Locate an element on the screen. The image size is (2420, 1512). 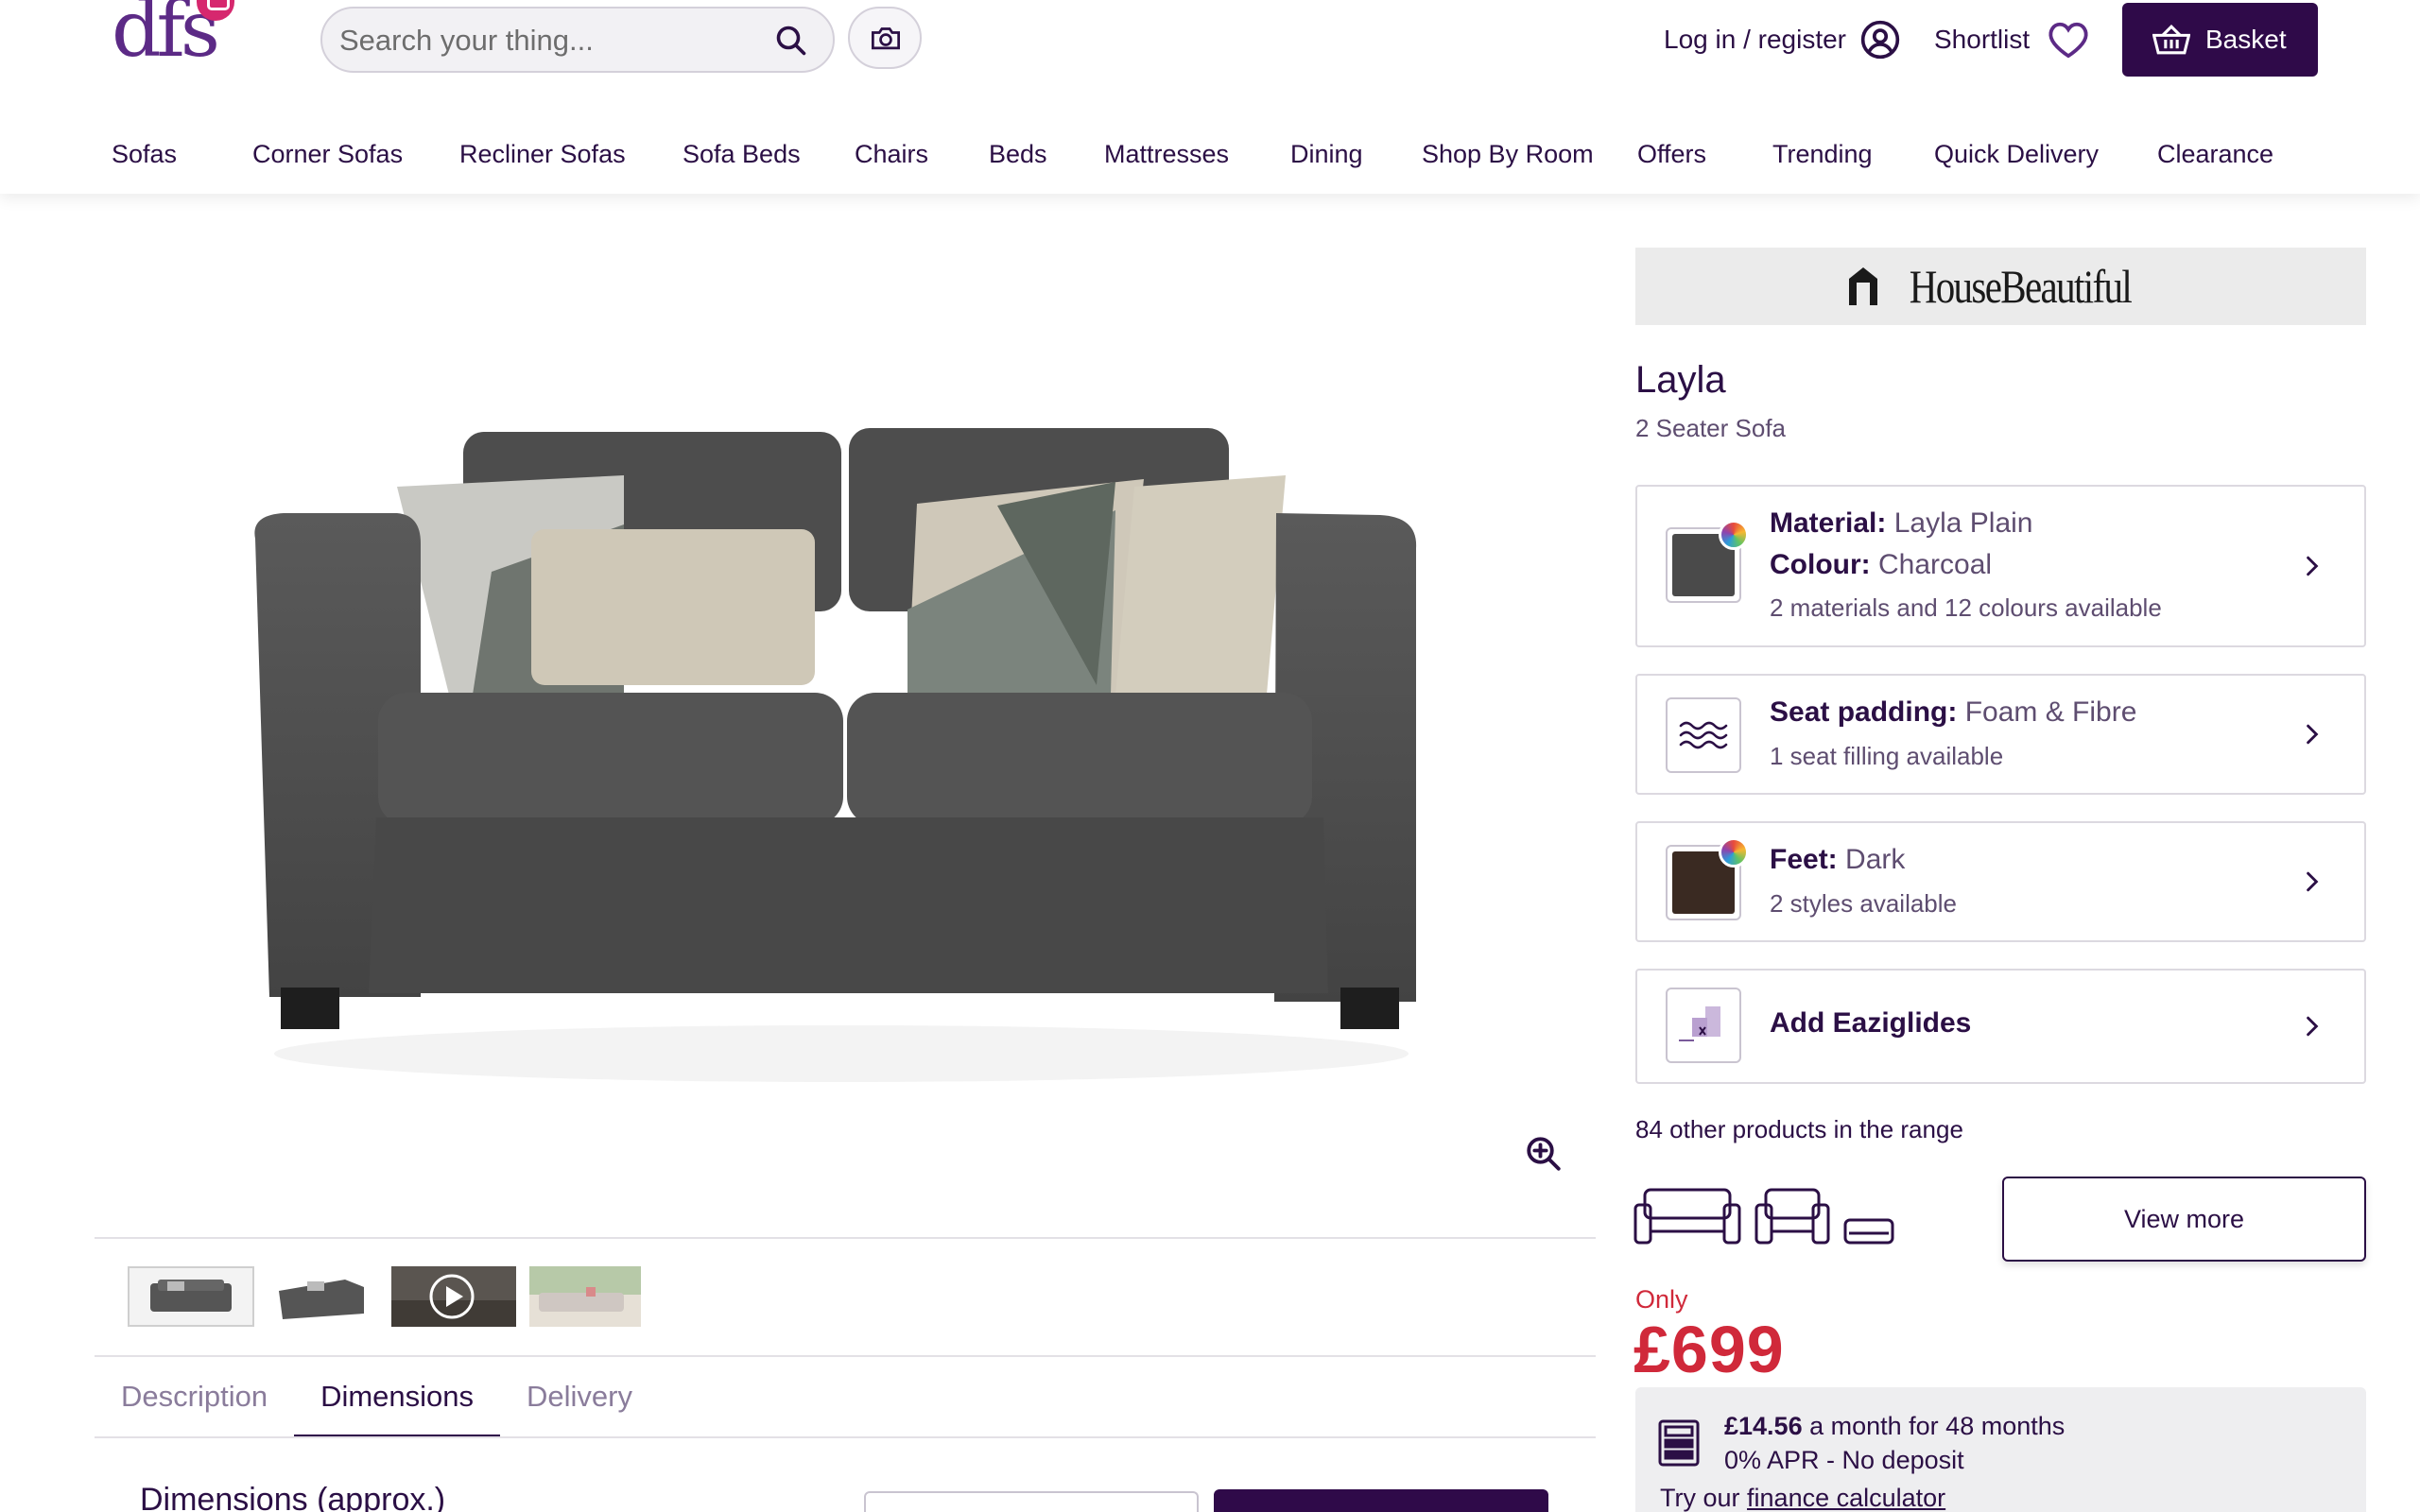
colour-swatch is located at coordinates (1708, 561).